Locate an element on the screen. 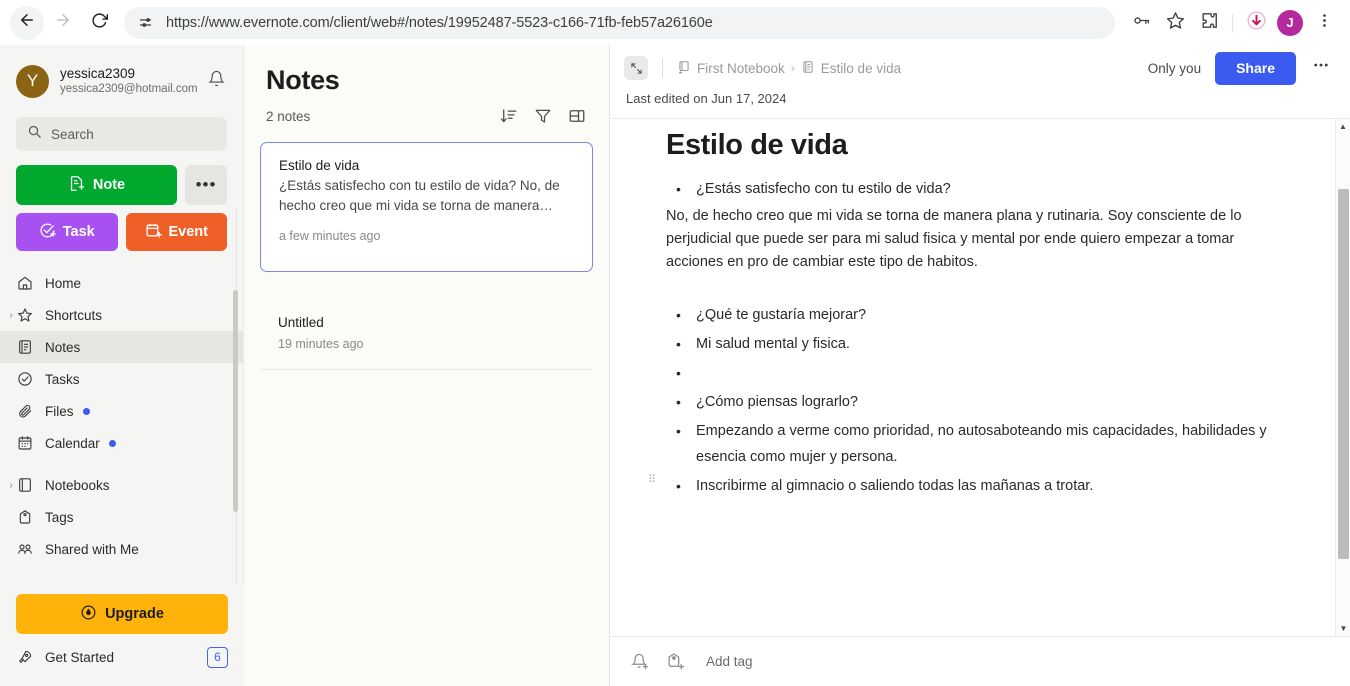 The width and height of the screenshot is (1350, 686). new-note-icon is located at coordinates (76, 185).